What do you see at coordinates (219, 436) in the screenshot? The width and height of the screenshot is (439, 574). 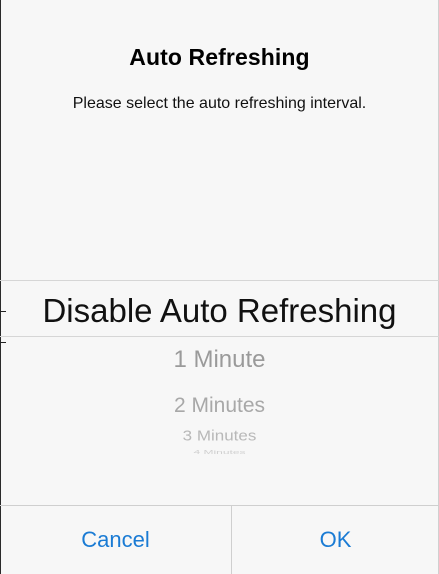 I see `picker-option: 3 Minutes` at bounding box center [219, 436].